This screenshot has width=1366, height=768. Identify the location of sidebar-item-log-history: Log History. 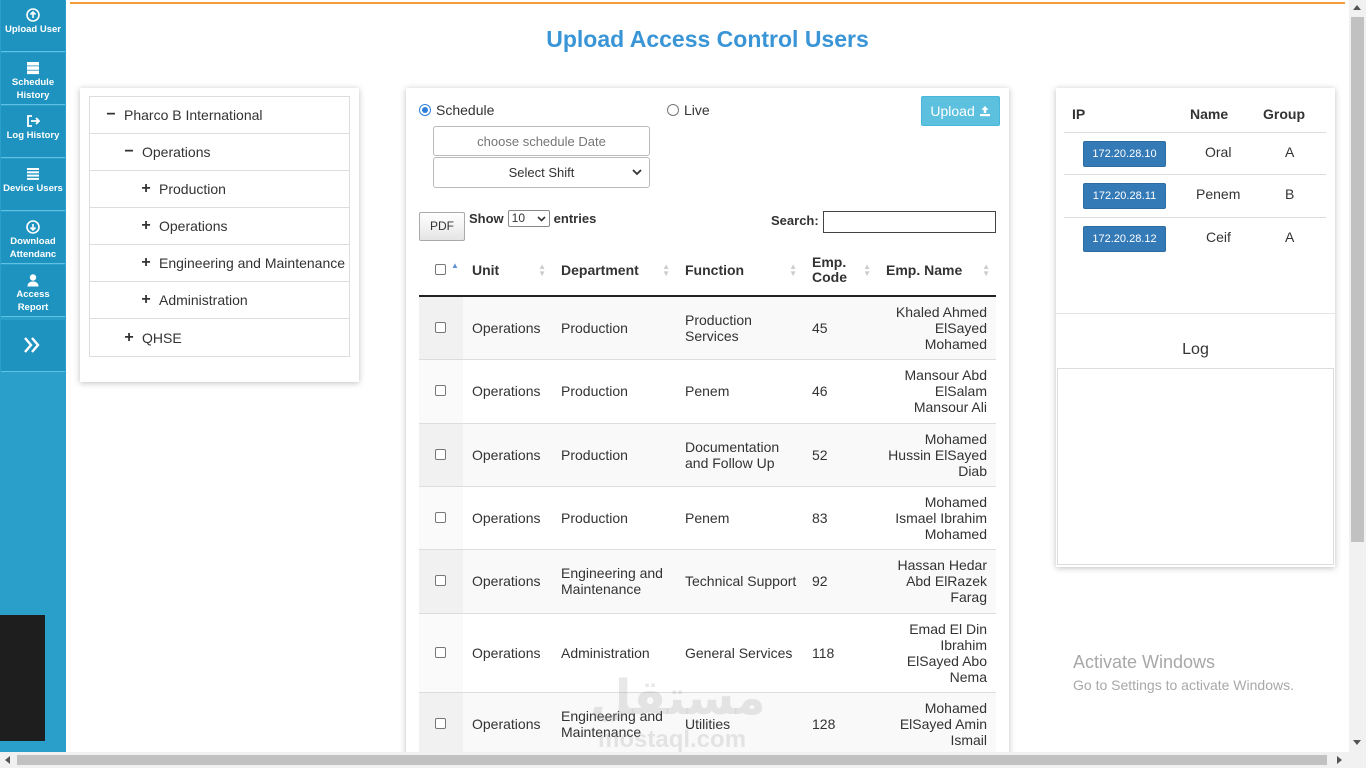
(33, 132).